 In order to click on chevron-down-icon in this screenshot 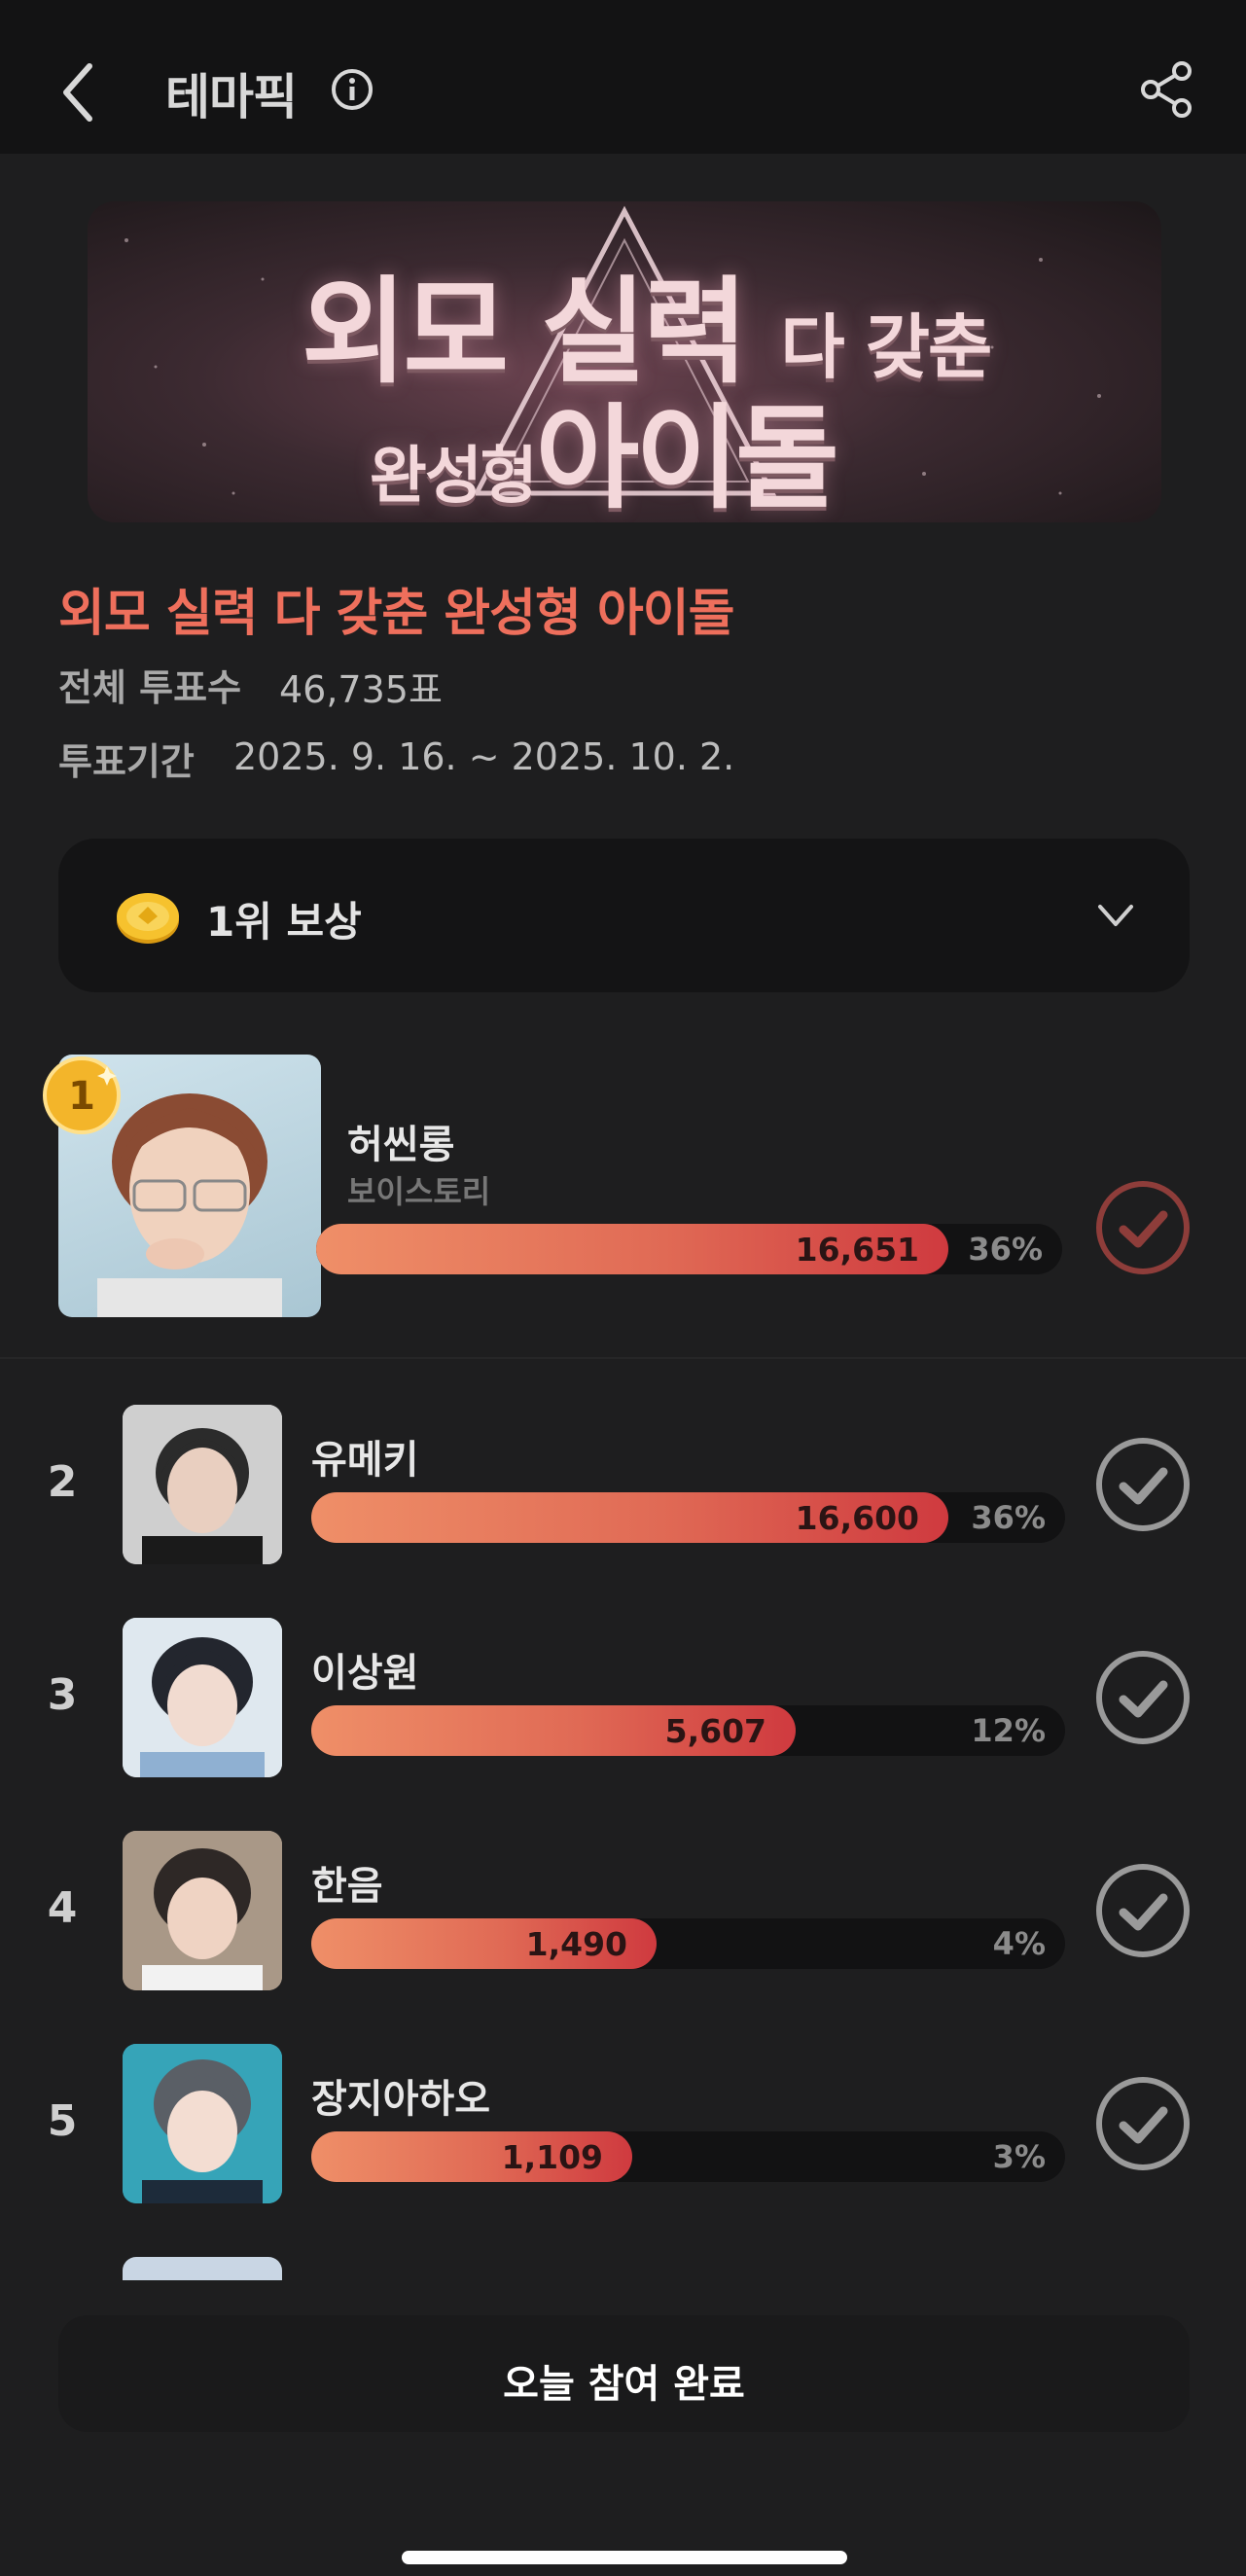, I will do `click(1115, 915)`.